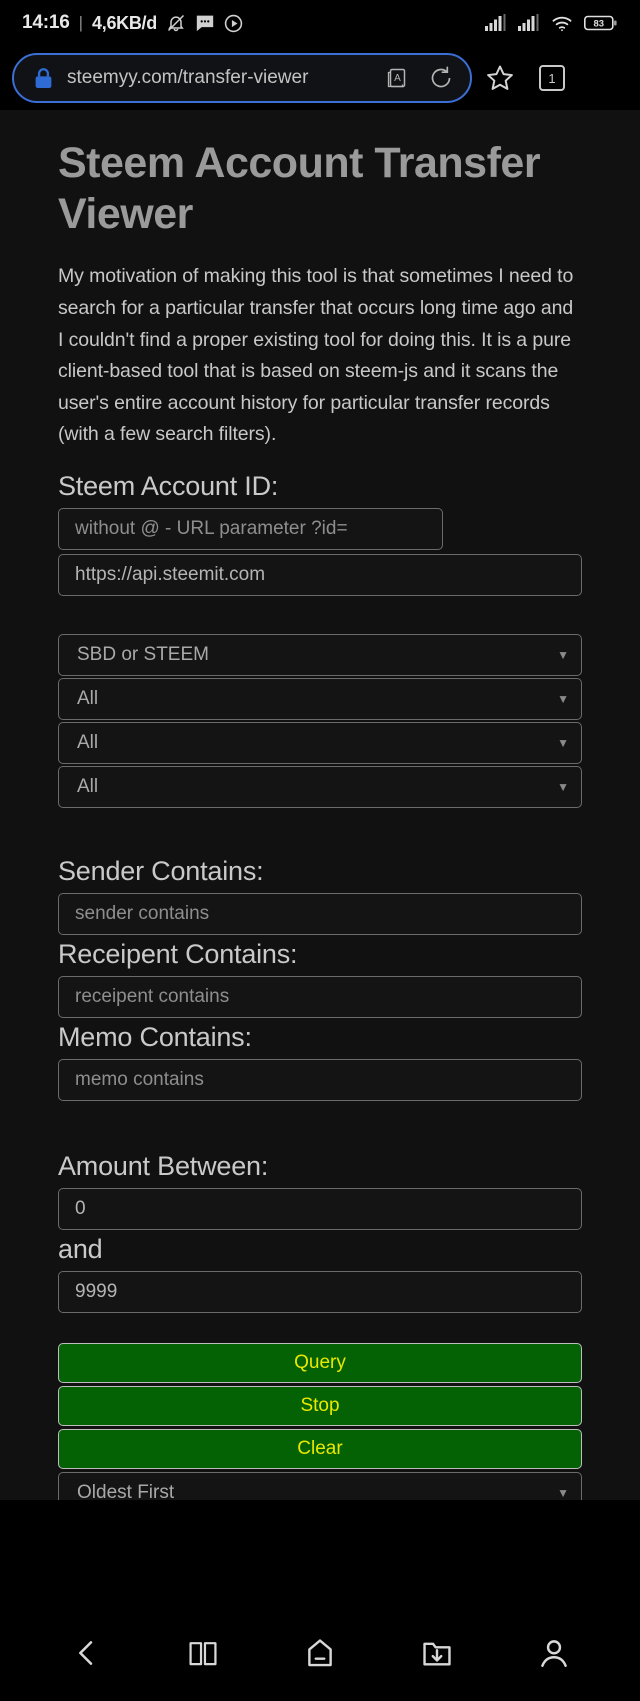  Describe the element at coordinates (88, 742) in the screenshot. I see `filter-three-select-value: All` at that location.